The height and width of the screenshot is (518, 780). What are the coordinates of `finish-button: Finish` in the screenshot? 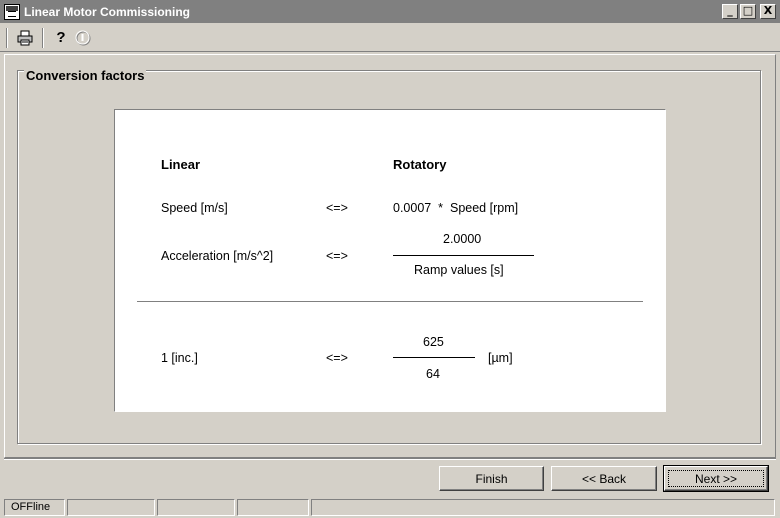 It's located at (491, 478).